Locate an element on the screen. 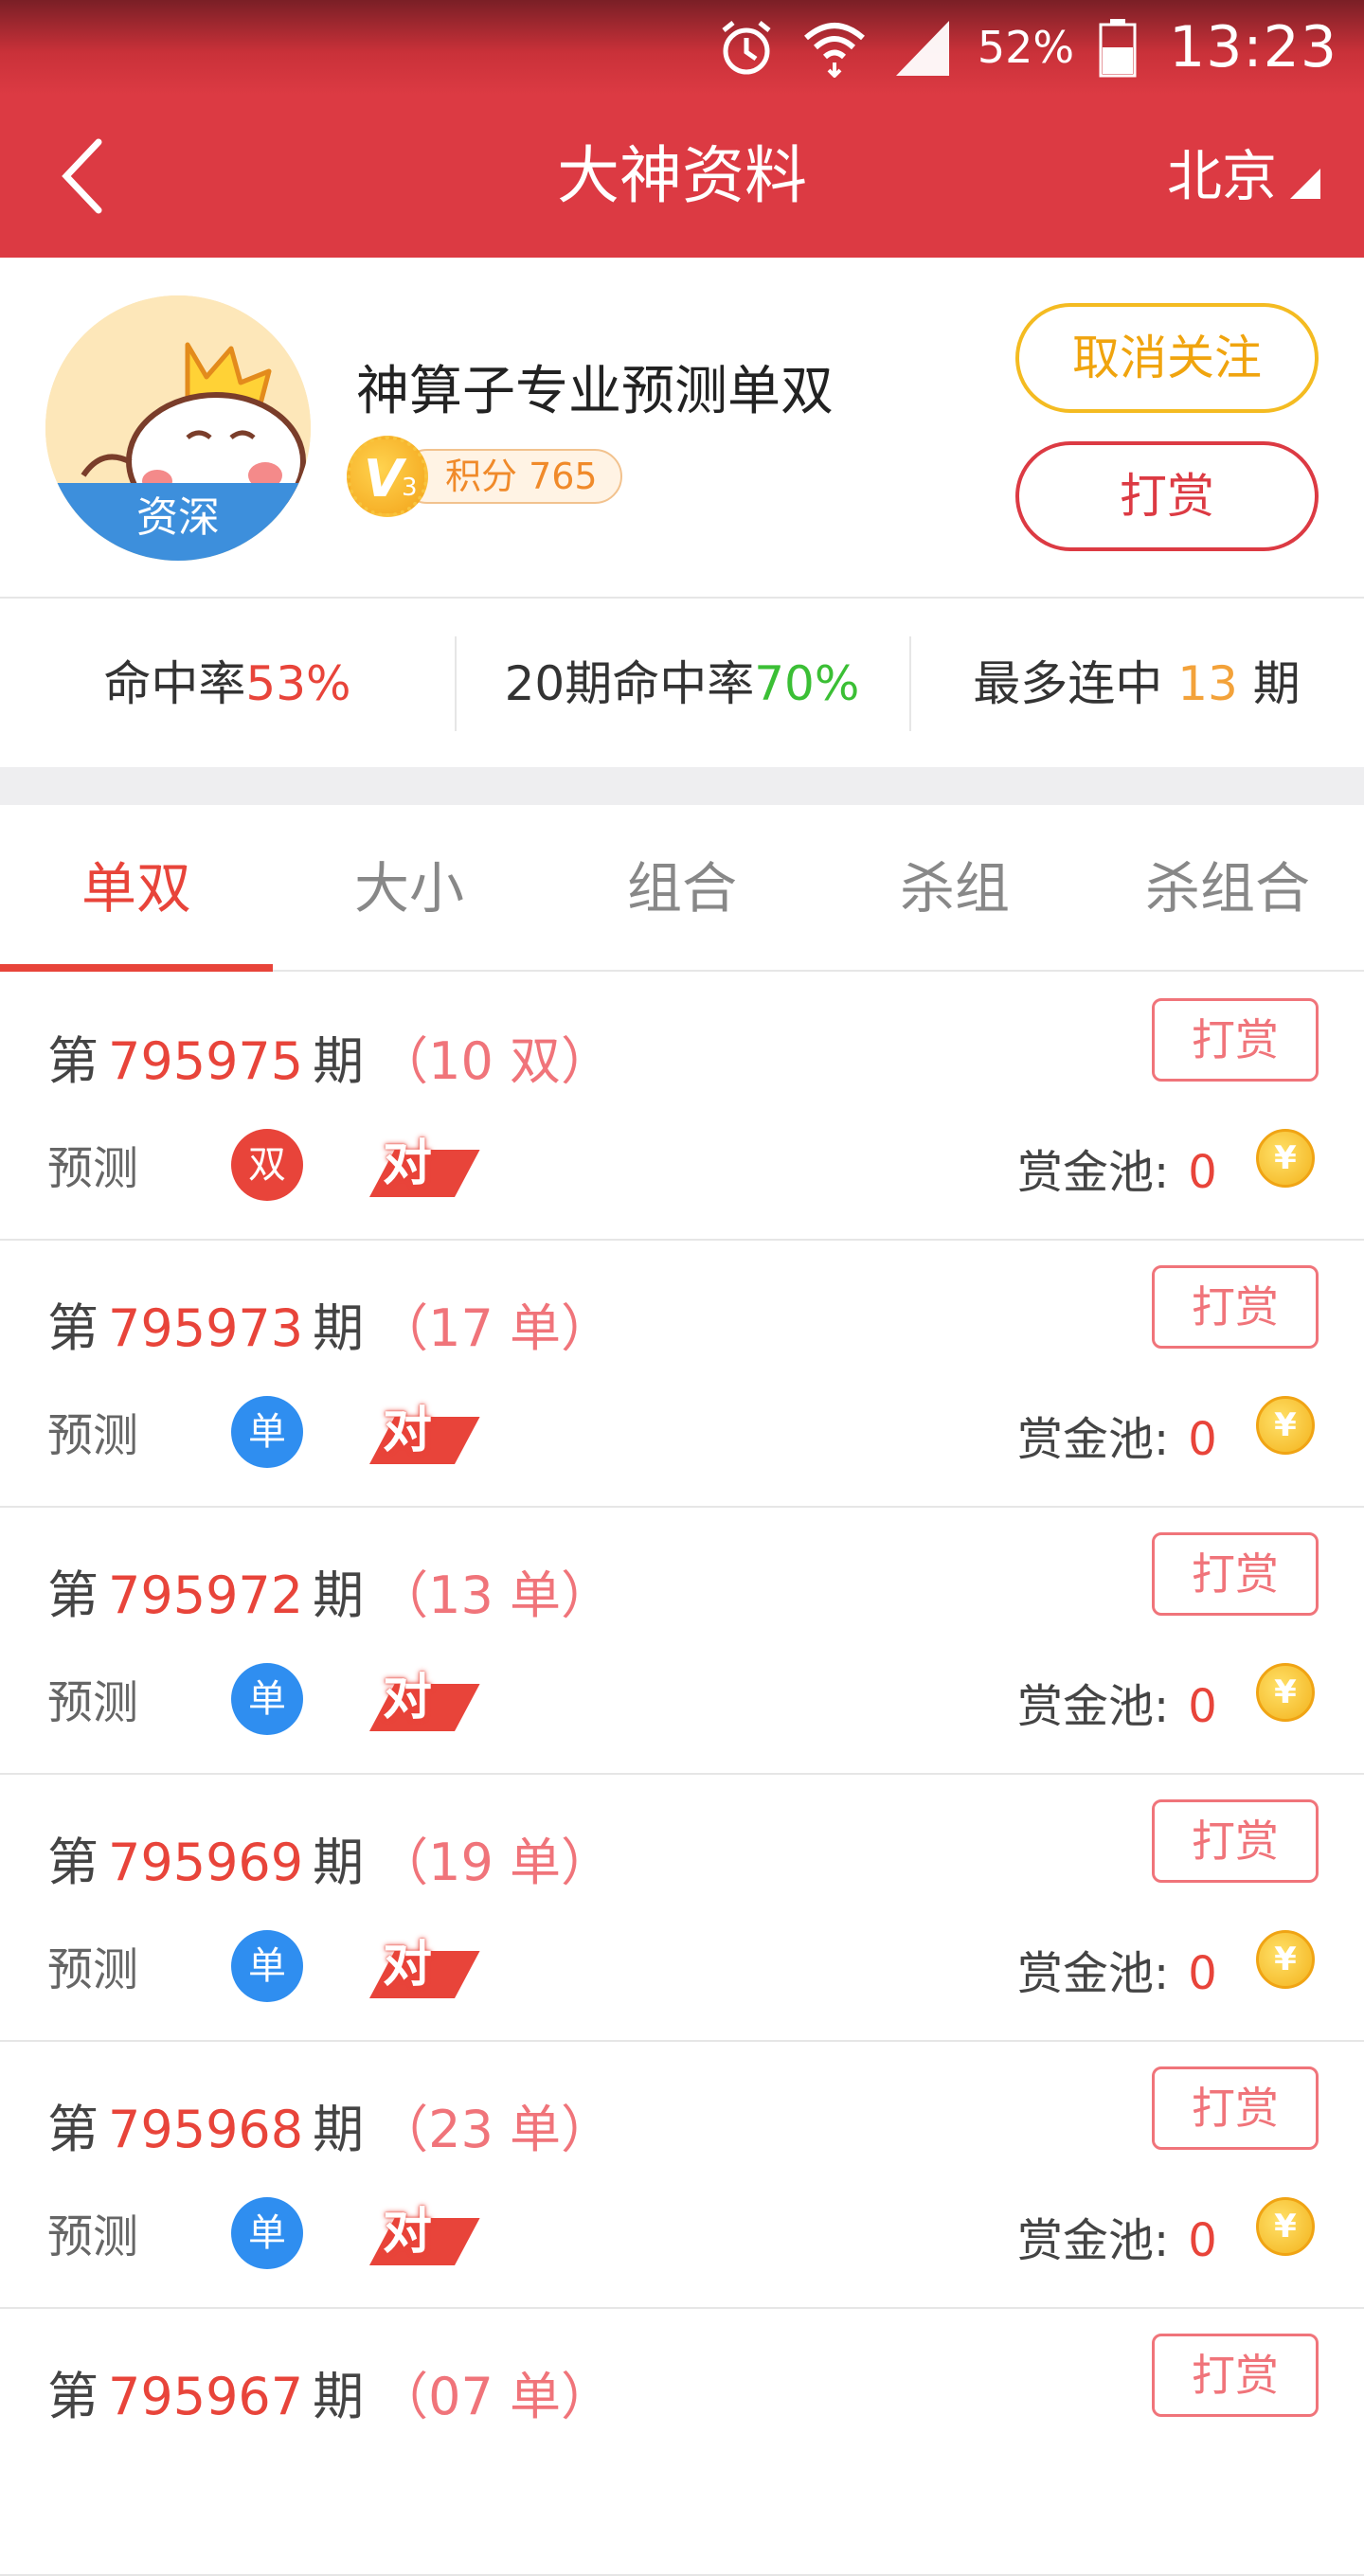 The height and width of the screenshot is (2576, 1364). tab-odd-even: 单双 is located at coordinates (136, 888).